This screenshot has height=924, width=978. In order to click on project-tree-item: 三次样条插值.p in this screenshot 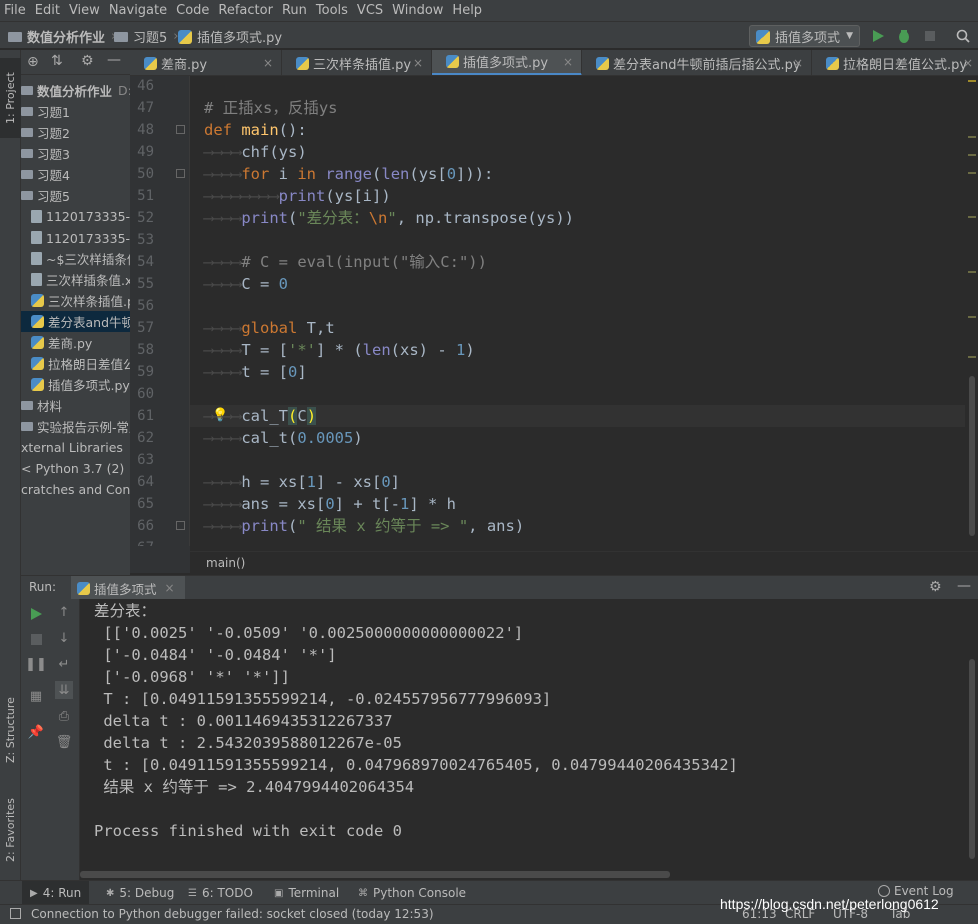, I will do `click(75, 300)`.